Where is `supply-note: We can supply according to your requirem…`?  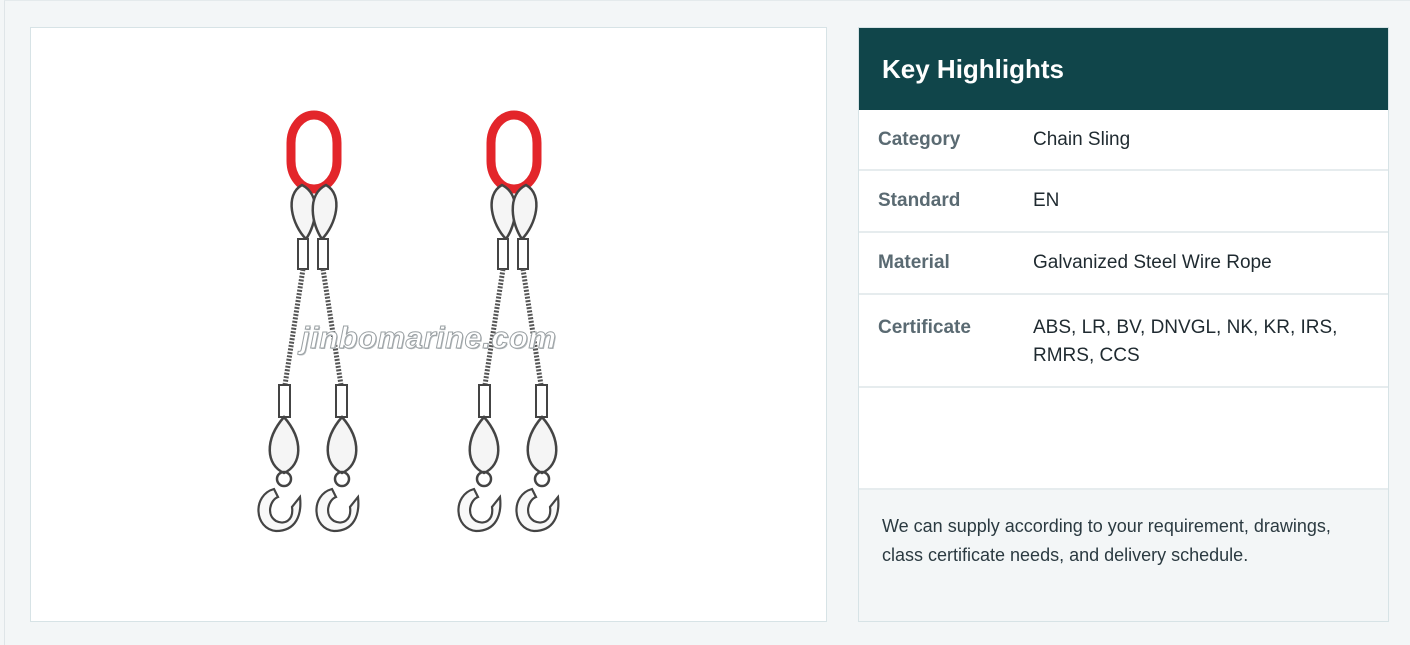 supply-note: We can supply according to your requirem… is located at coordinates (1123, 555).